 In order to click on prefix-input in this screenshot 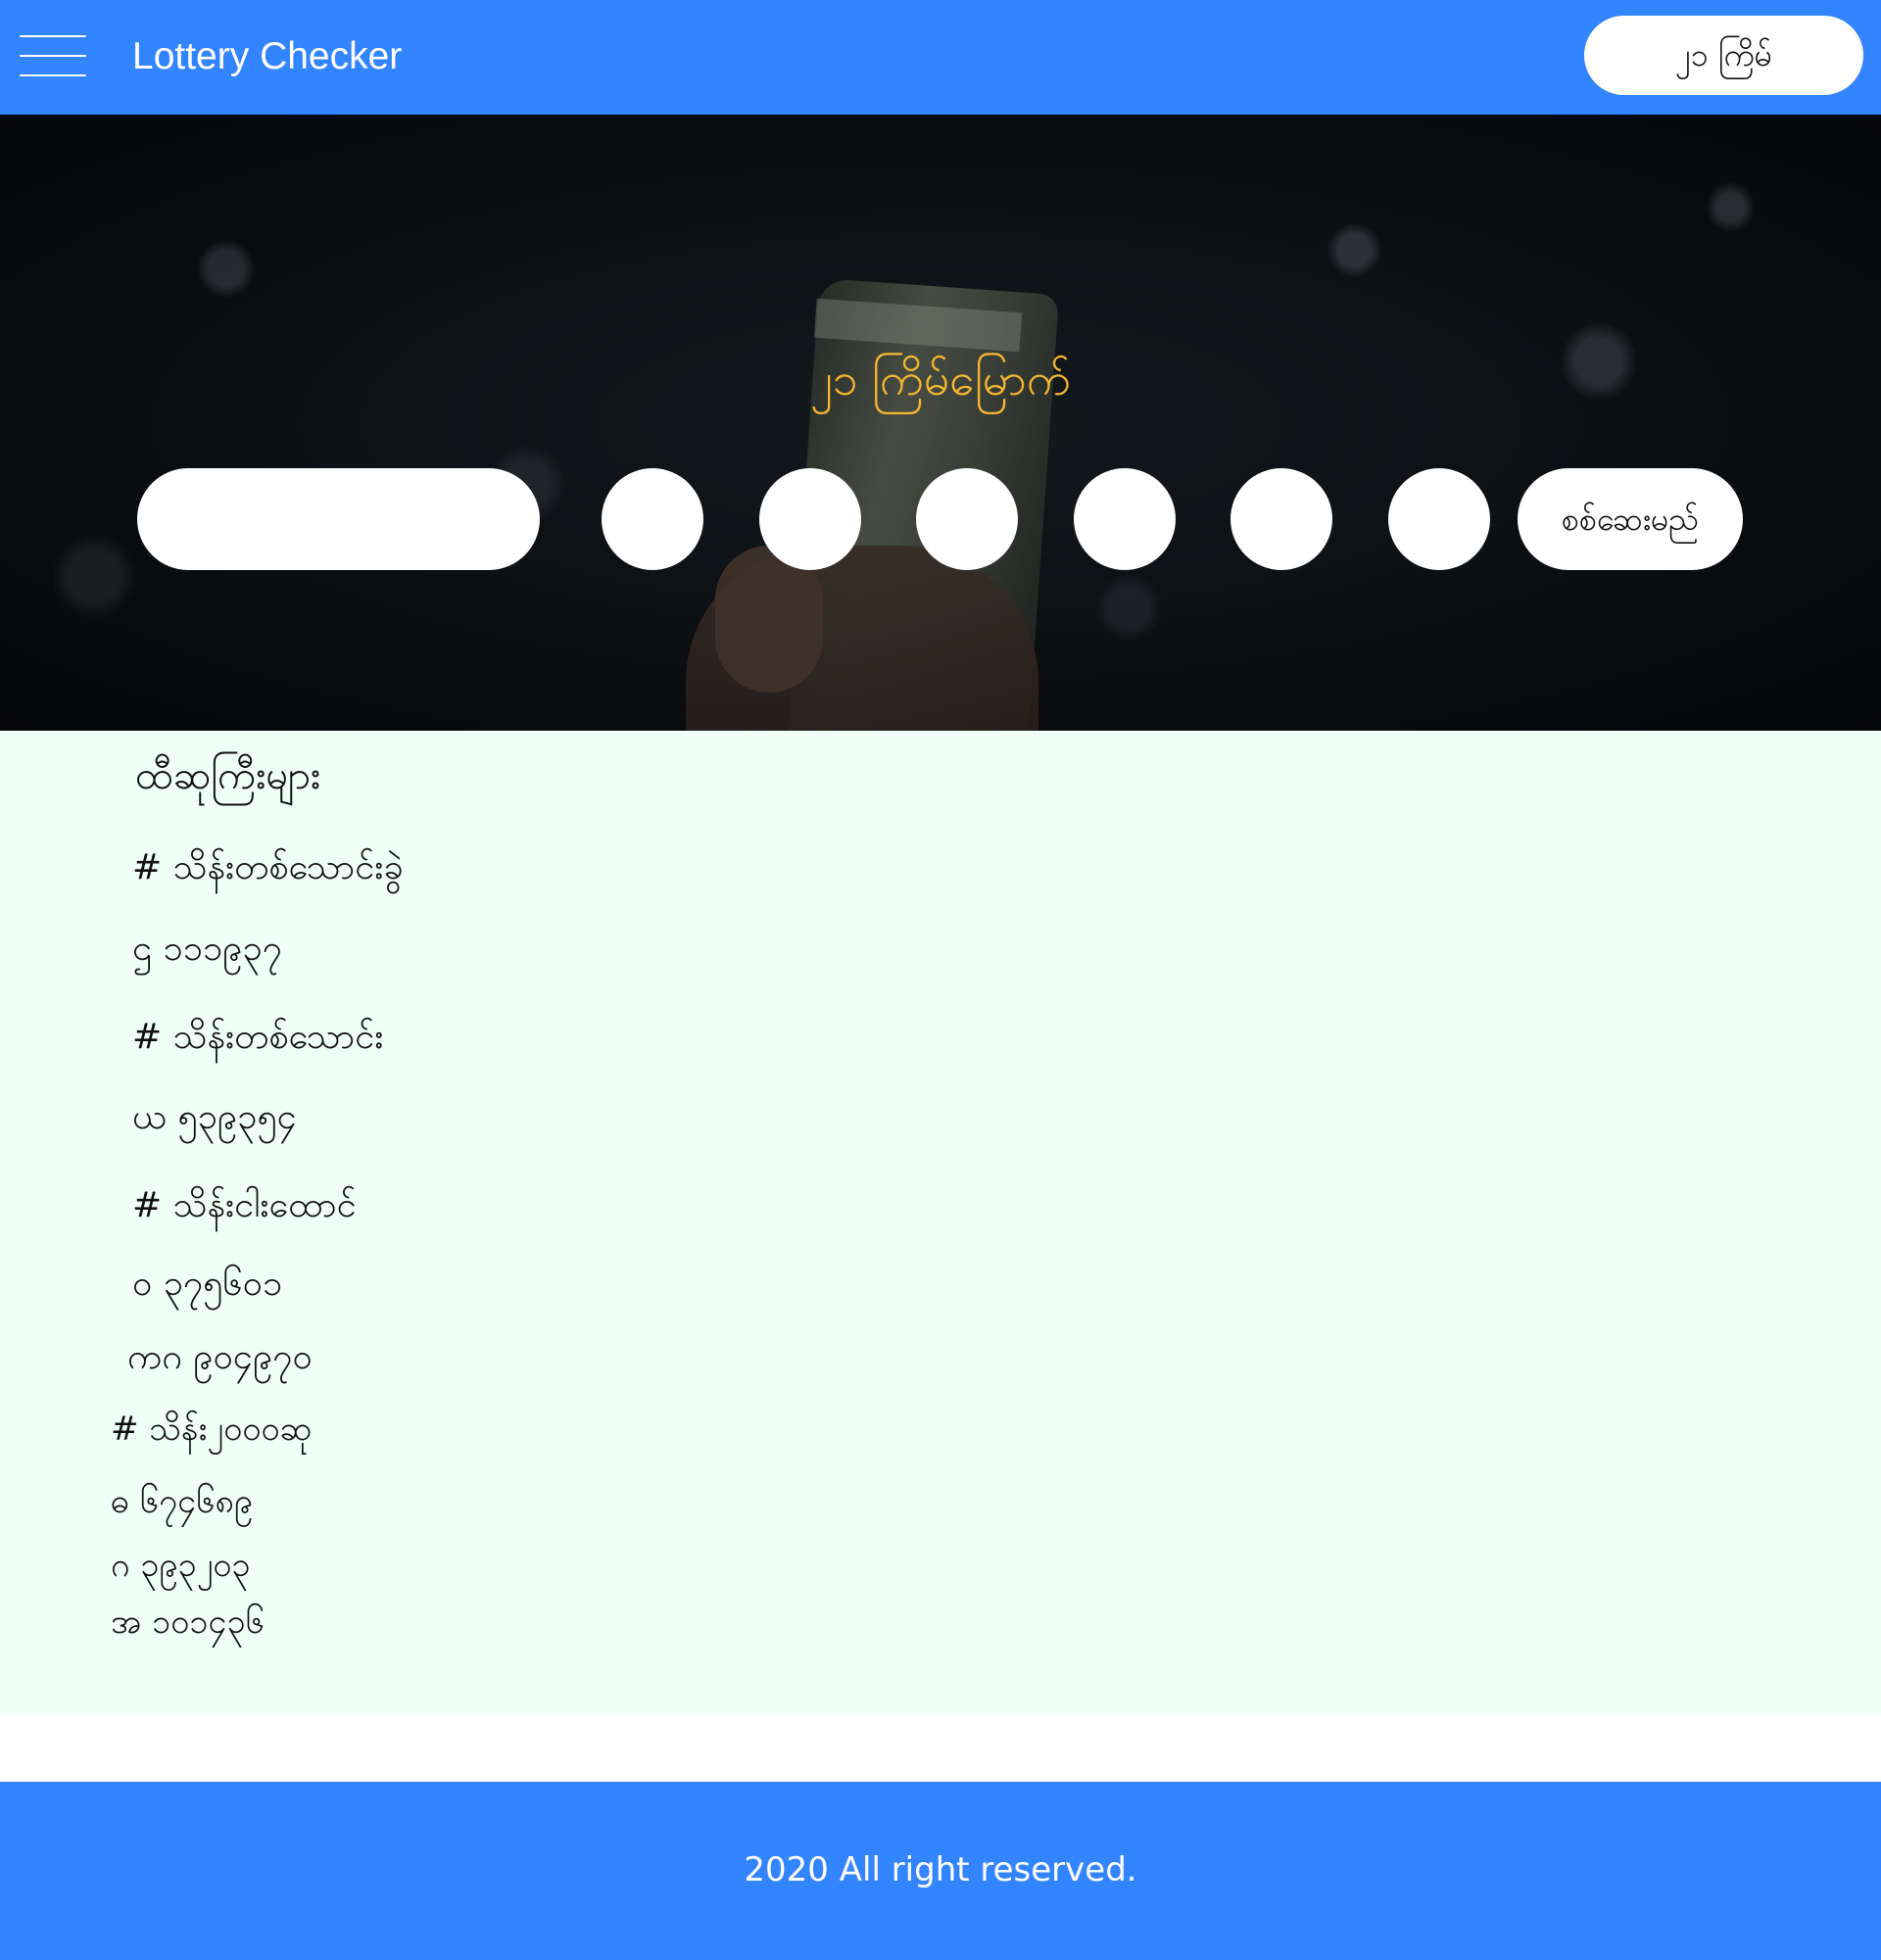, I will do `click(338, 519)`.